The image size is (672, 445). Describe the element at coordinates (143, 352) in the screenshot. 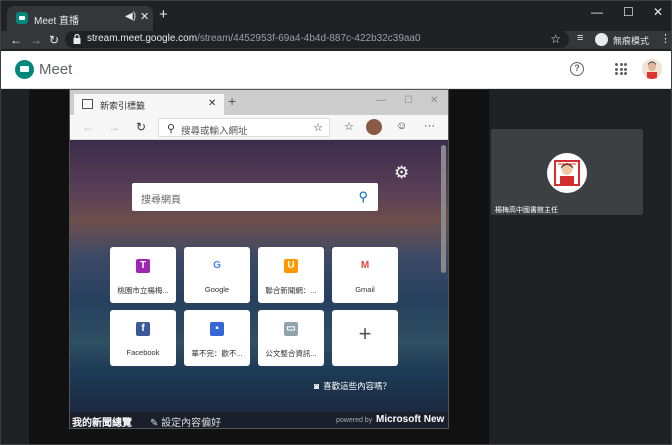

I see `tile-label: Facebook` at that location.